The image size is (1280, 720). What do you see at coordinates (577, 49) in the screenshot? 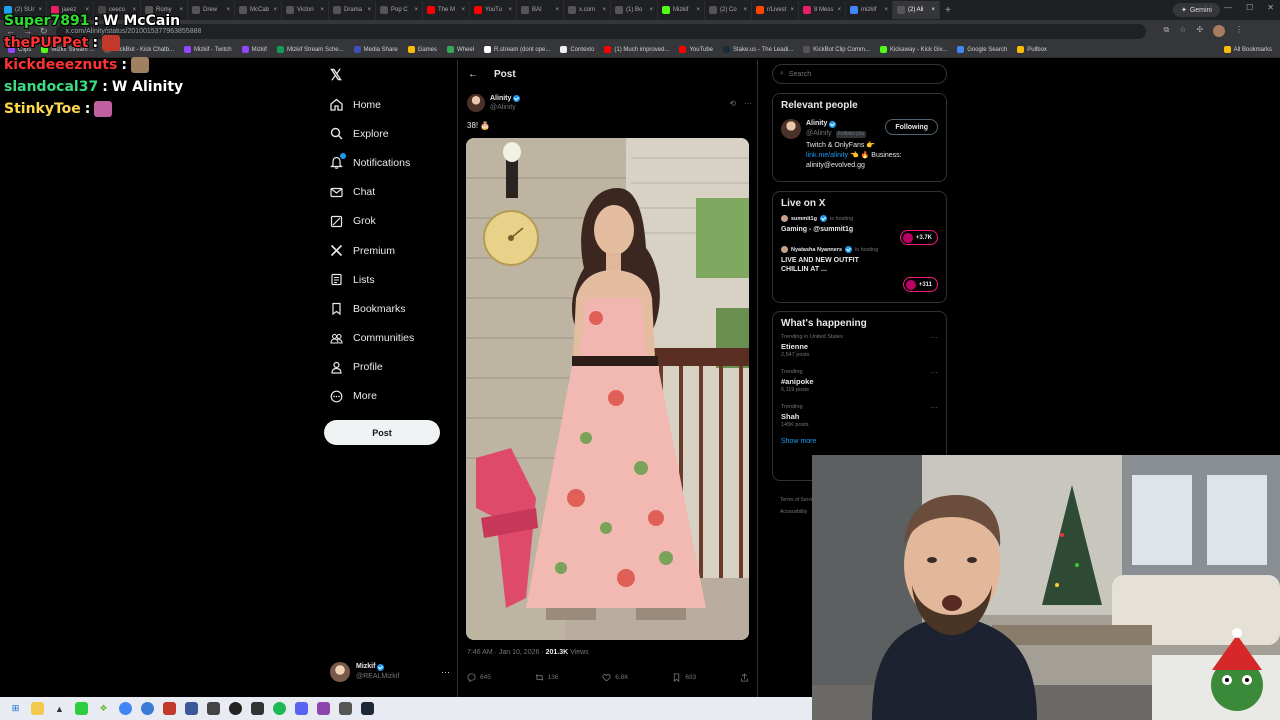
I see `bookmark-item: Contexto` at bounding box center [577, 49].